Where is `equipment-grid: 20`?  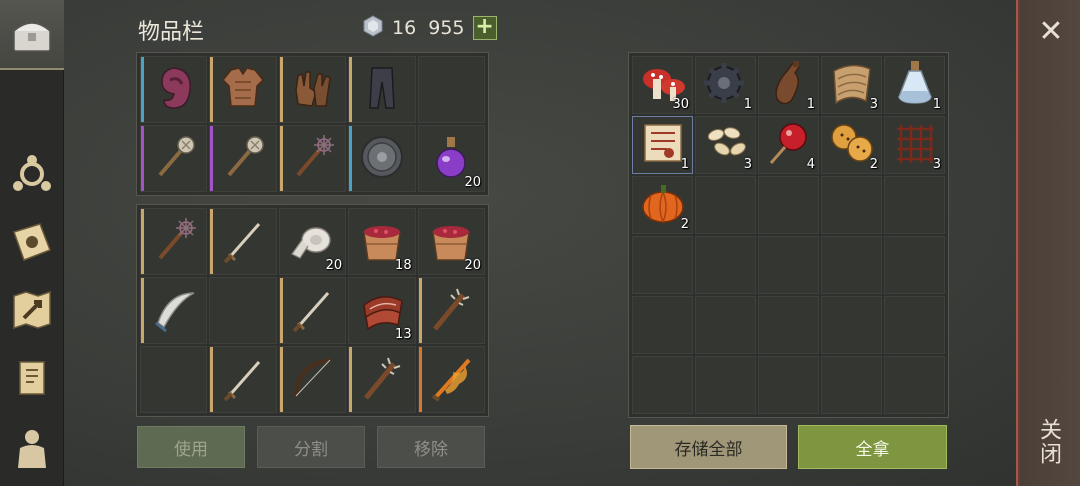 equipment-grid: 20 is located at coordinates (312, 124).